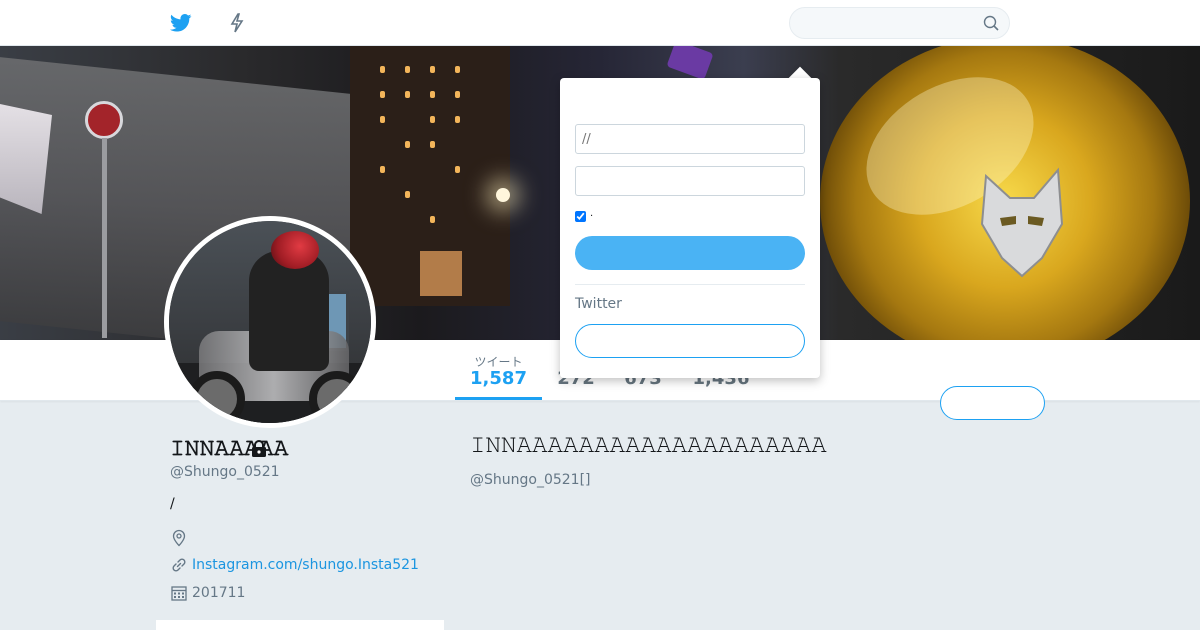  Describe the element at coordinates (225, 472) in the screenshot. I see `profile-screen-name: @Shungo_0521` at that location.